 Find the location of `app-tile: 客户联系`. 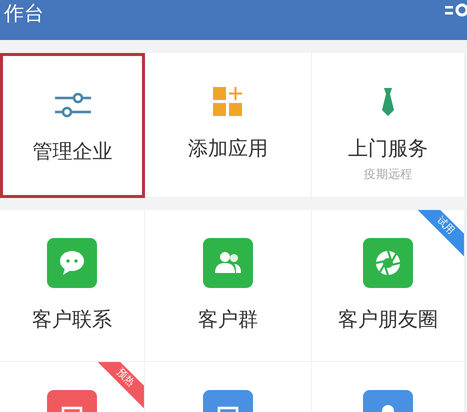

app-tile: 客户联系 is located at coordinates (72, 286).